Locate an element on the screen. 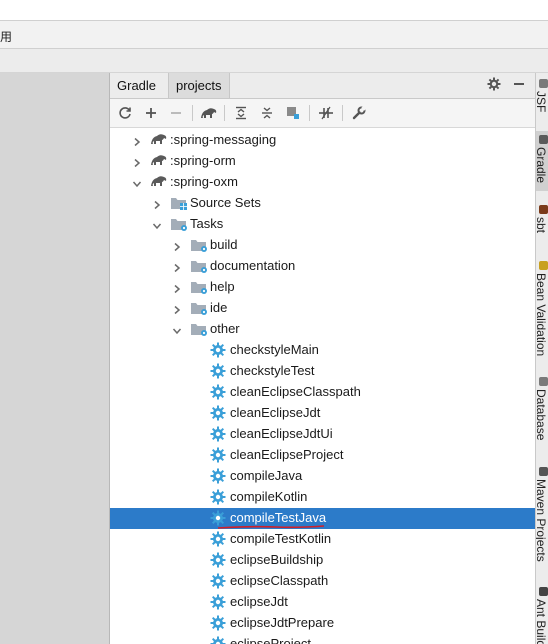 The height and width of the screenshot is (644, 548). hide-minimize-icon is located at coordinates (519, 86).